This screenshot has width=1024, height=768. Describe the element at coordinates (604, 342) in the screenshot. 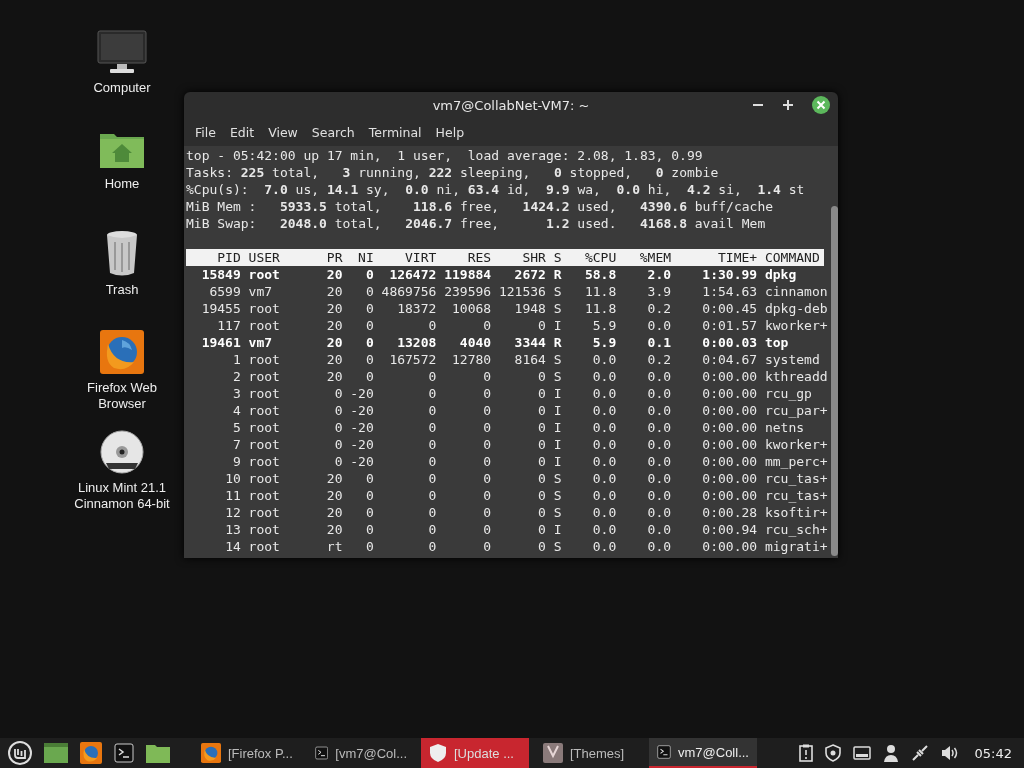

I see `table-cell-text: 5.9` at that location.